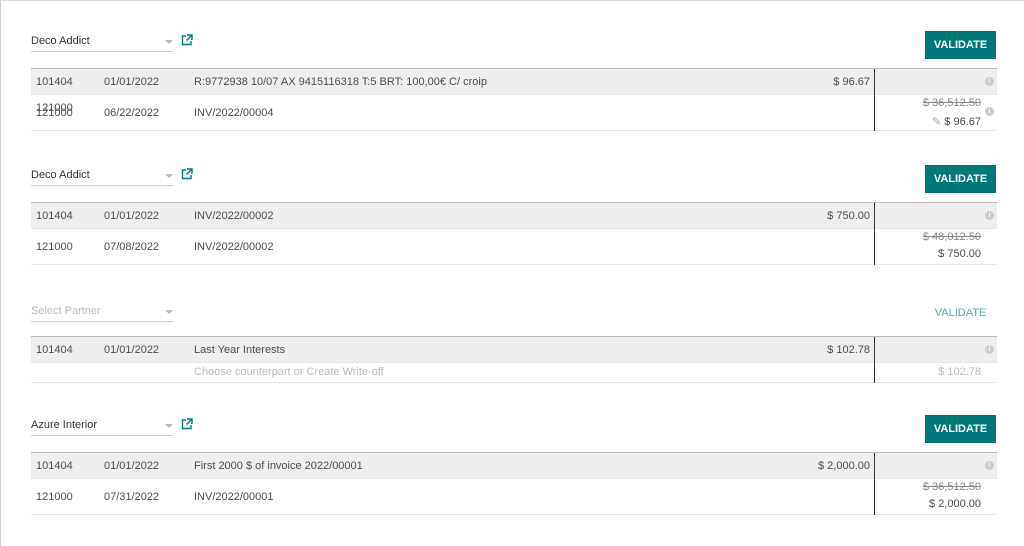  Describe the element at coordinates (234, 113) in the screenshot. I see `label: INV/2022/00004` at that location.